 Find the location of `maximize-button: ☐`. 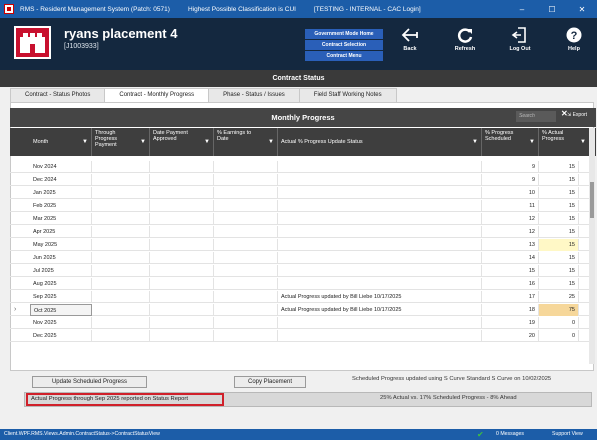

maximize-button: ☐ is located at coordinates (552, 9).